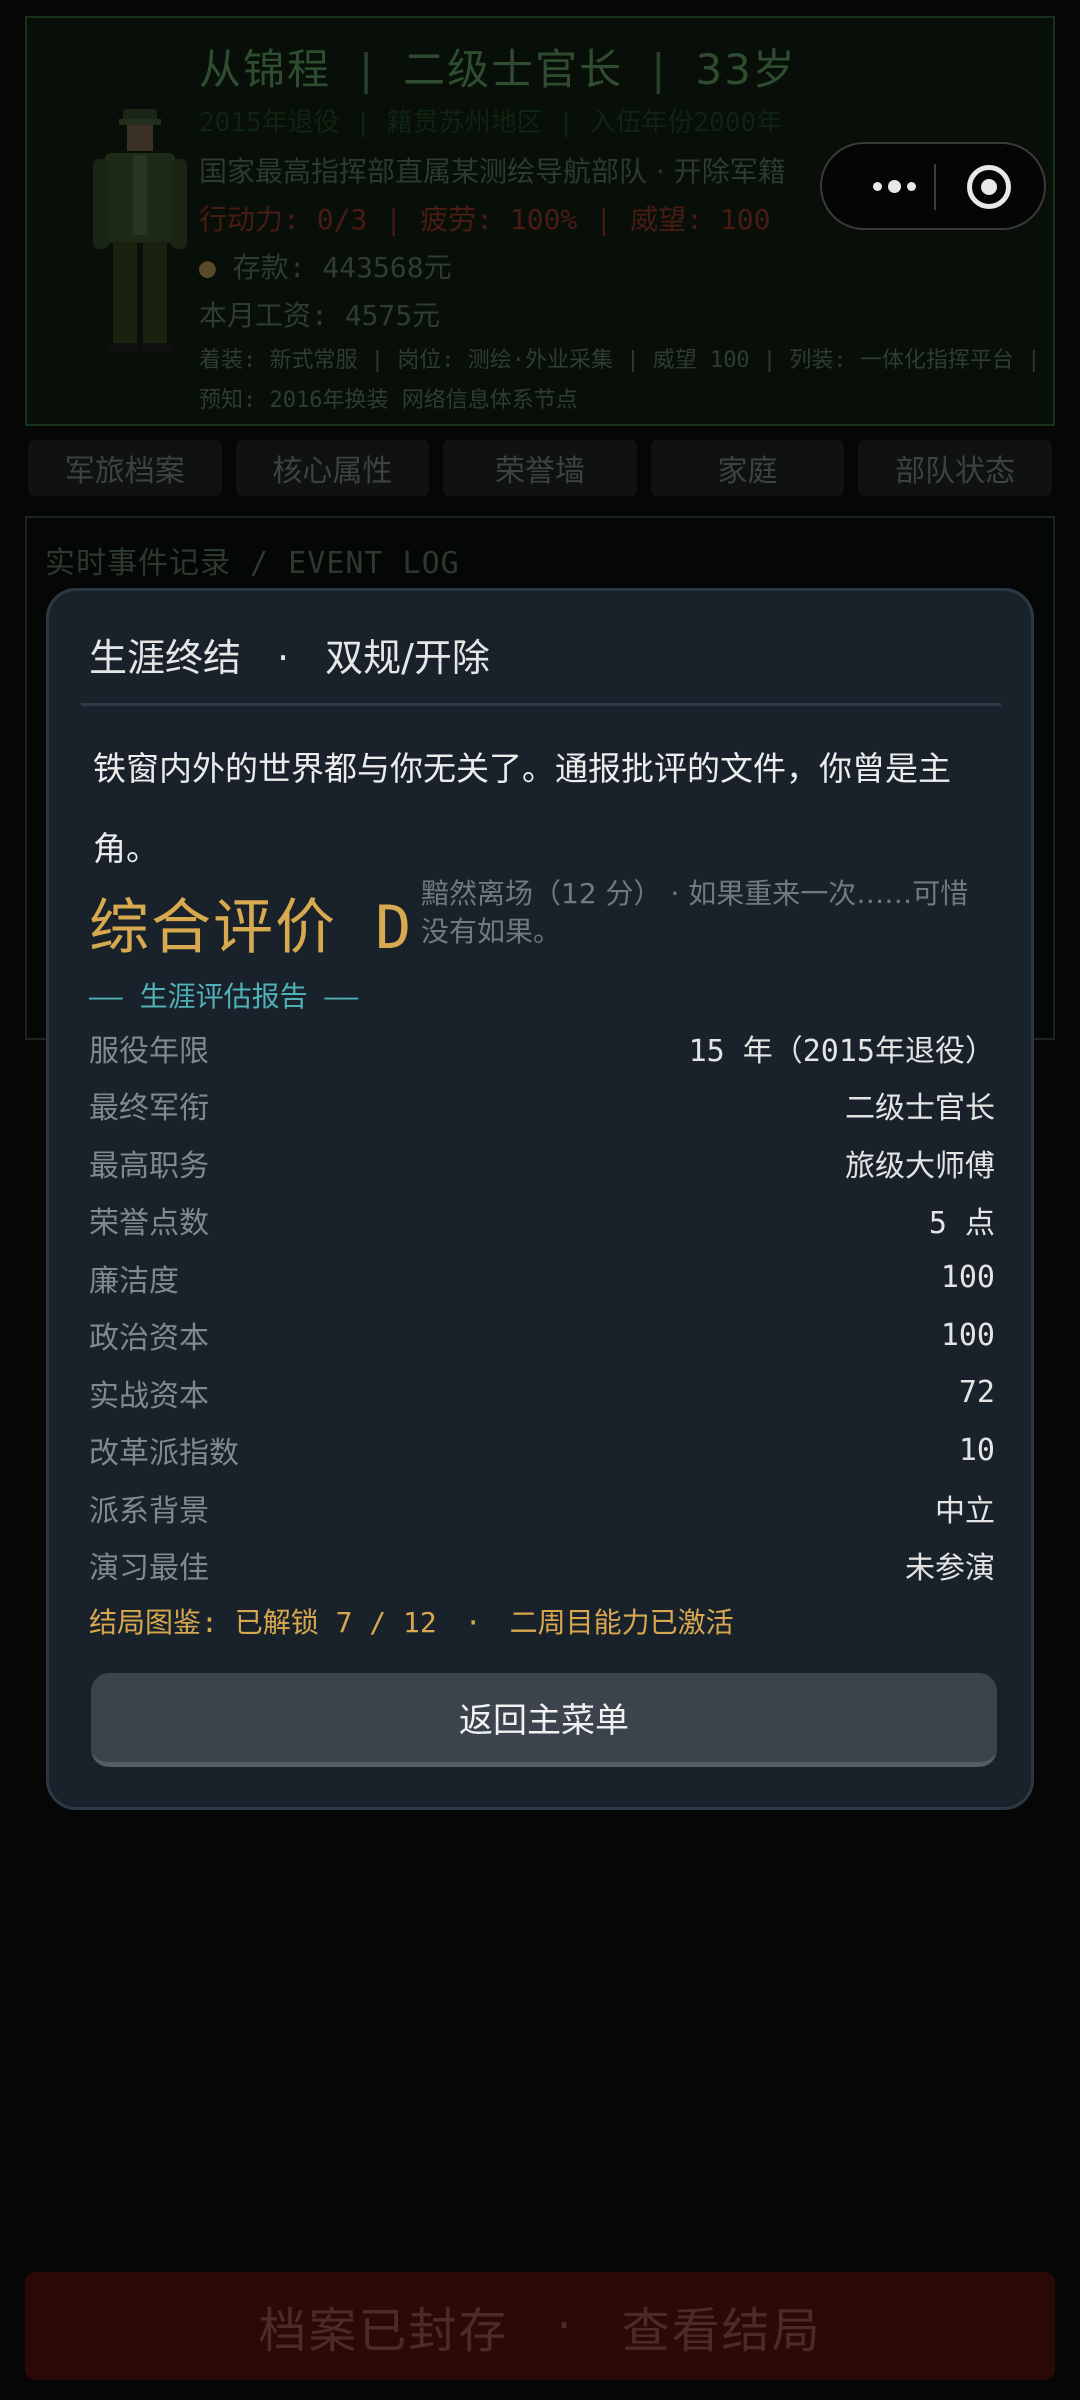  What do you see at coordinates (383, 2331) in the screenshot?
I see `archive-sealed-label: 档案已封存` at bounding box center [383, 2331].